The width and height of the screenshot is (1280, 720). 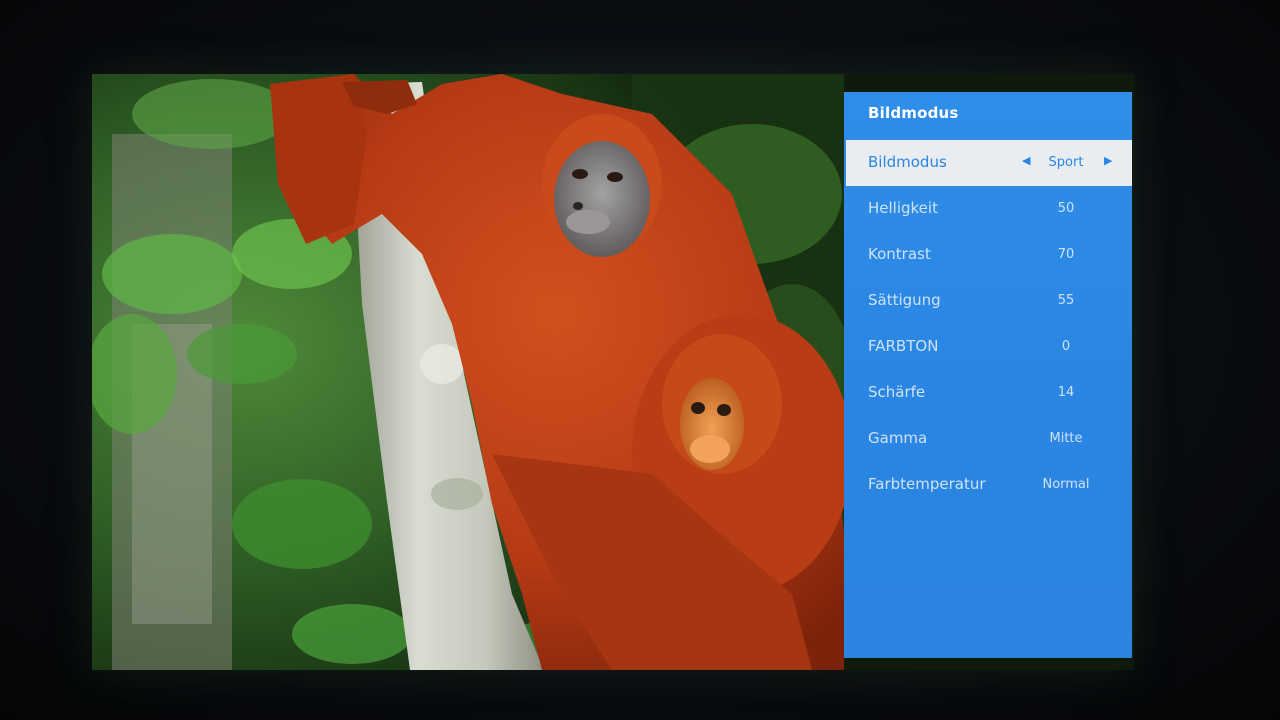 What do you see at coordinates (904, 300) in the screenshot?
I see `menu-item-label: Sättigung` at bounding box center [904, 300].